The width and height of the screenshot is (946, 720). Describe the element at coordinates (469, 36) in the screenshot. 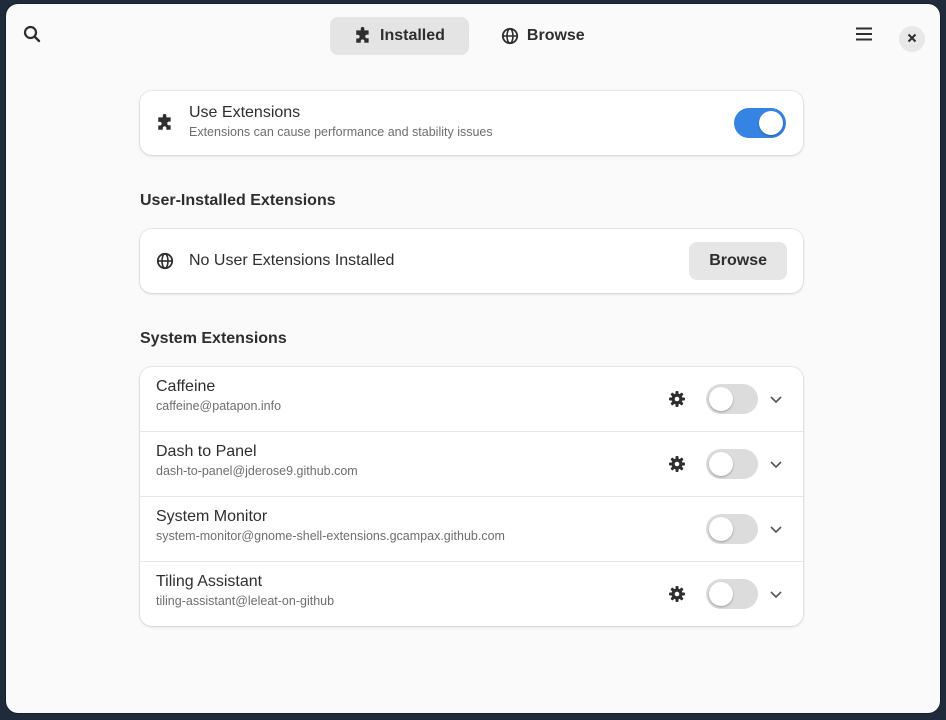

I see `view-switcher: Installed Browse` at that location.